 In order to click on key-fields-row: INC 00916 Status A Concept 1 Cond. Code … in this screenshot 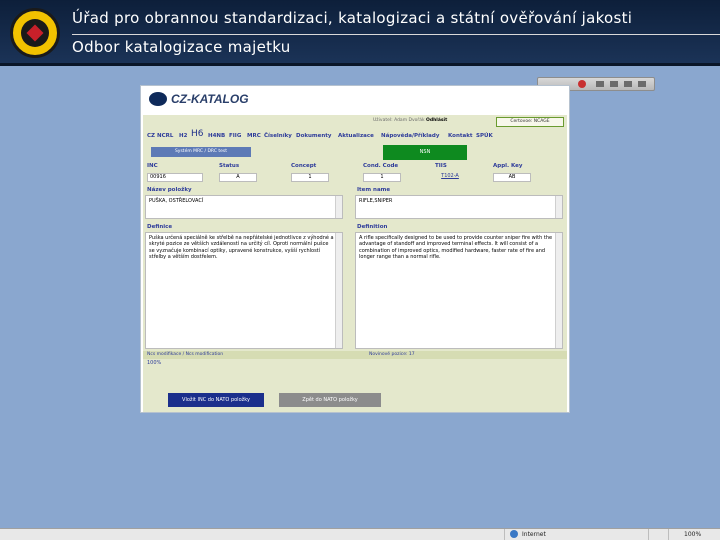, I will do `click(355, 174)`.